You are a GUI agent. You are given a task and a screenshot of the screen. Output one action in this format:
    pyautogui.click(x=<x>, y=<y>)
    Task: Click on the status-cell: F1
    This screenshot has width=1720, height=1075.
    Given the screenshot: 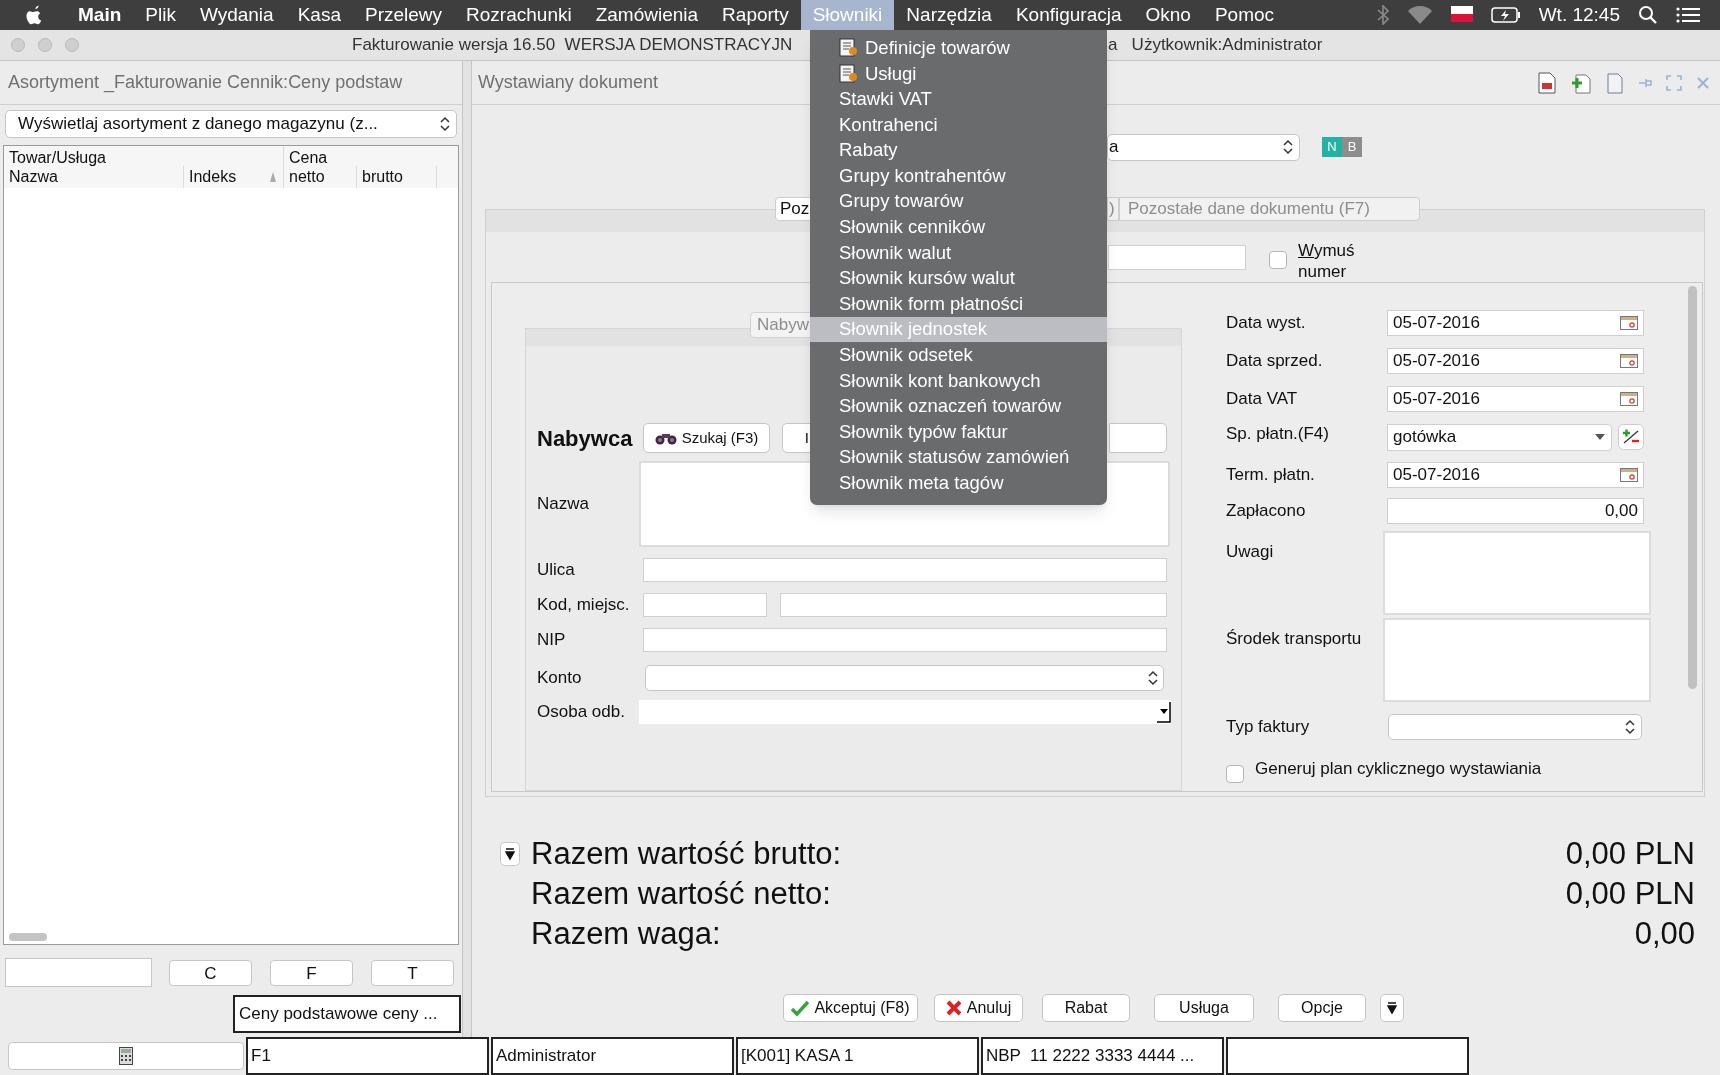 What is the action you would take?
    pyautogui.click(x=367, y=1056)
    